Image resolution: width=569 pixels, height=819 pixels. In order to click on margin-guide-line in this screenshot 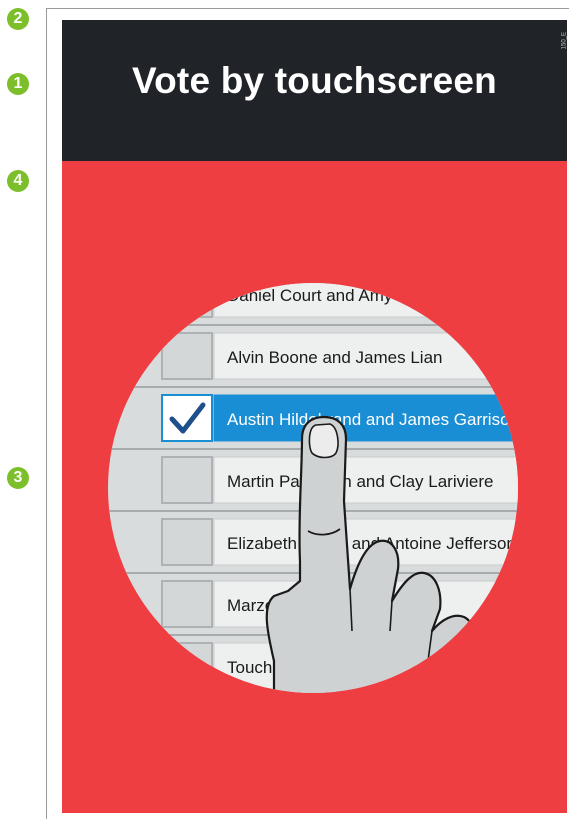, I will do `click(46, 413)`.